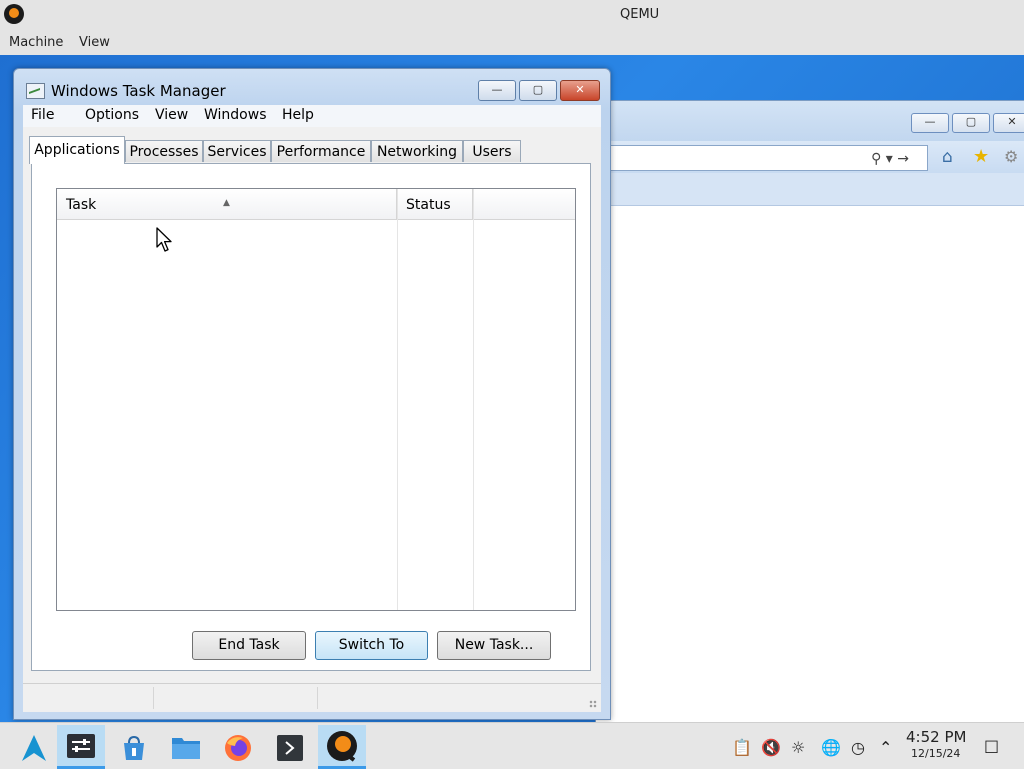  What do you see at coordinates (936, 737) in the screenshot?
I see `clock-time: 4:52 PM` at bounding box center [936, 737].